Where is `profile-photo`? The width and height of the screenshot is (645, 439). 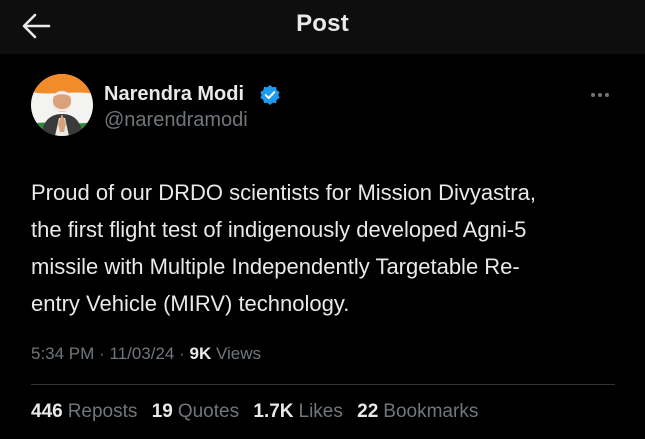
profile-photo is located at coordinates (62, 105).